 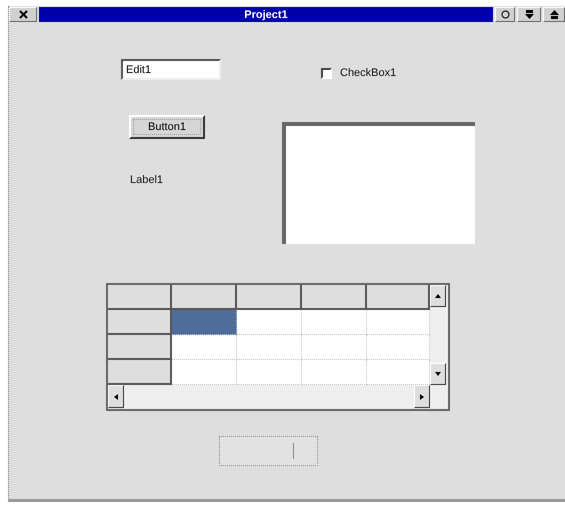 I want to click on left-arrow-icon, so click(x=116, y=396).